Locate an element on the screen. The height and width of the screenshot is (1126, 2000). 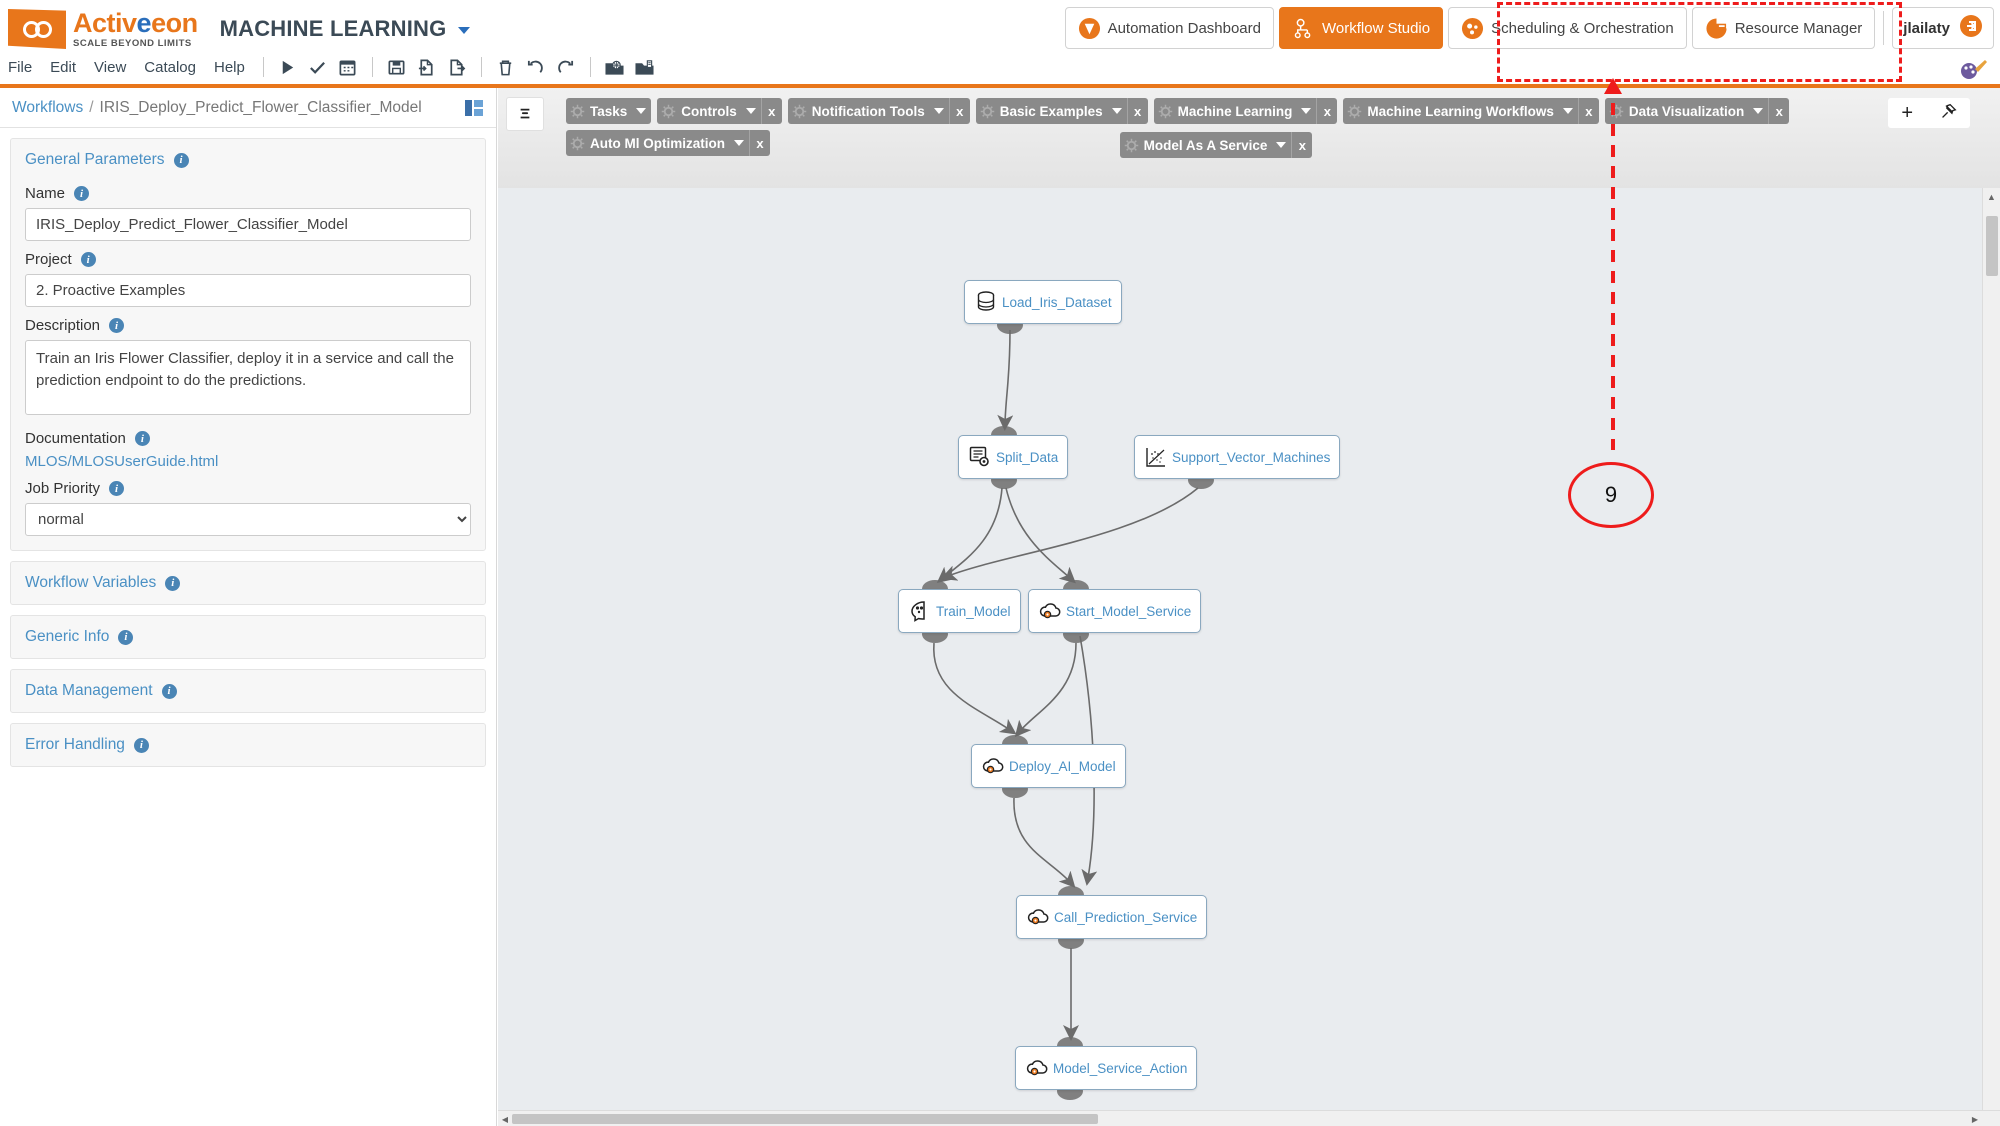
node-label: Call_Prediction_Service is located at coordinates (1126, 917).